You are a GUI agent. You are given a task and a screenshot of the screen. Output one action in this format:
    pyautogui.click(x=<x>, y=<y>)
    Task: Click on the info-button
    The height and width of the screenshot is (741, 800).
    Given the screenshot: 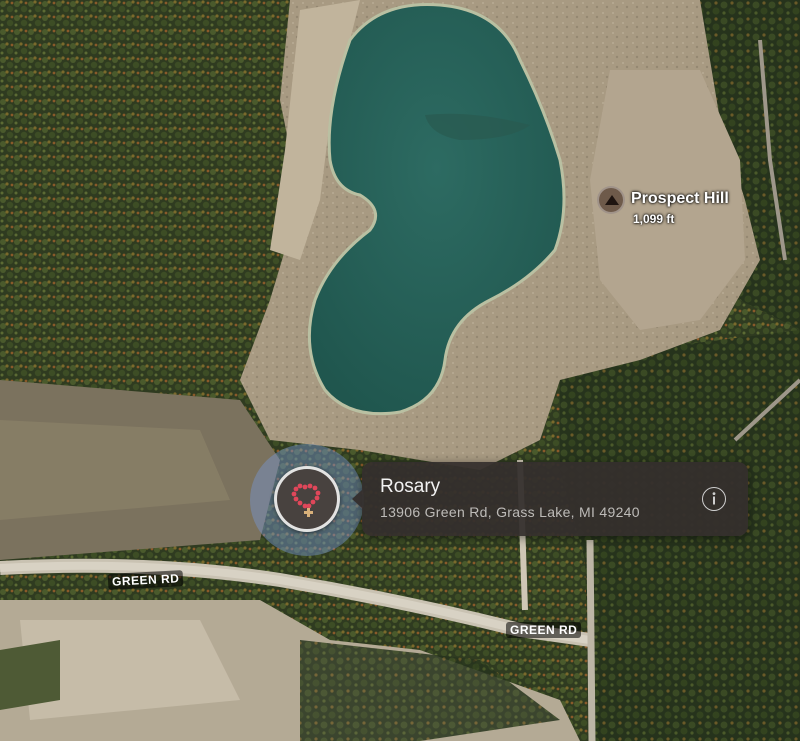 What is the action you would take?
    pyautogui.click(x=714, y=499)
    